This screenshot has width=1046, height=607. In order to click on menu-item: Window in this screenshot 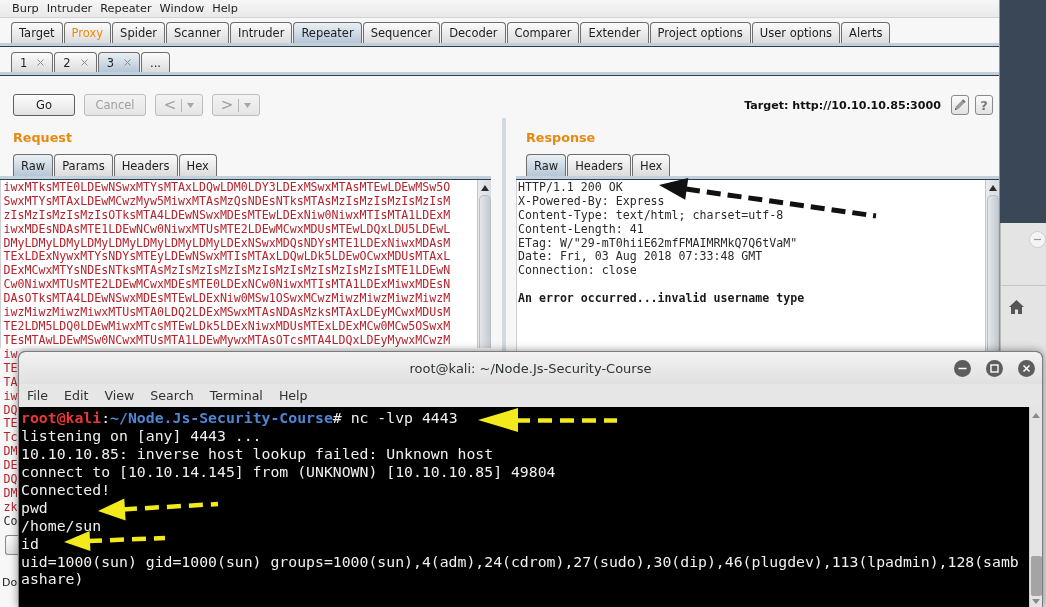, I will do `click(182, 8)`.